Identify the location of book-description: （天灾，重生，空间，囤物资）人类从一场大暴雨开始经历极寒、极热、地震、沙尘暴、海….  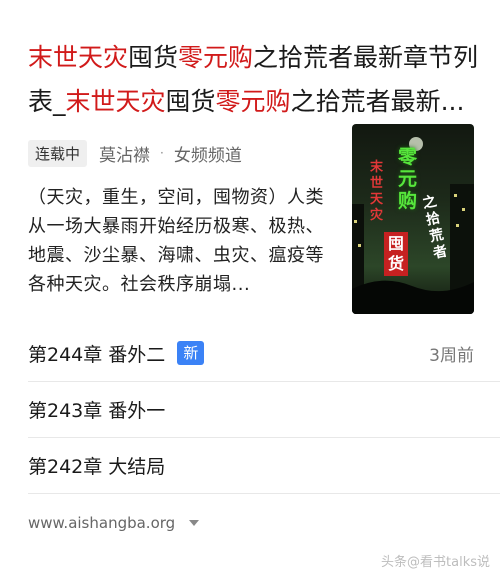
(176, 241).